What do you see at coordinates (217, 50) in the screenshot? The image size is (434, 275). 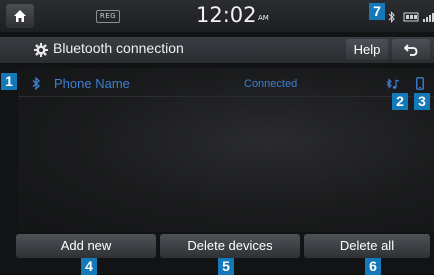 I see `title-bar: Bluetooth connection Help` at bounding box center [217, 50].